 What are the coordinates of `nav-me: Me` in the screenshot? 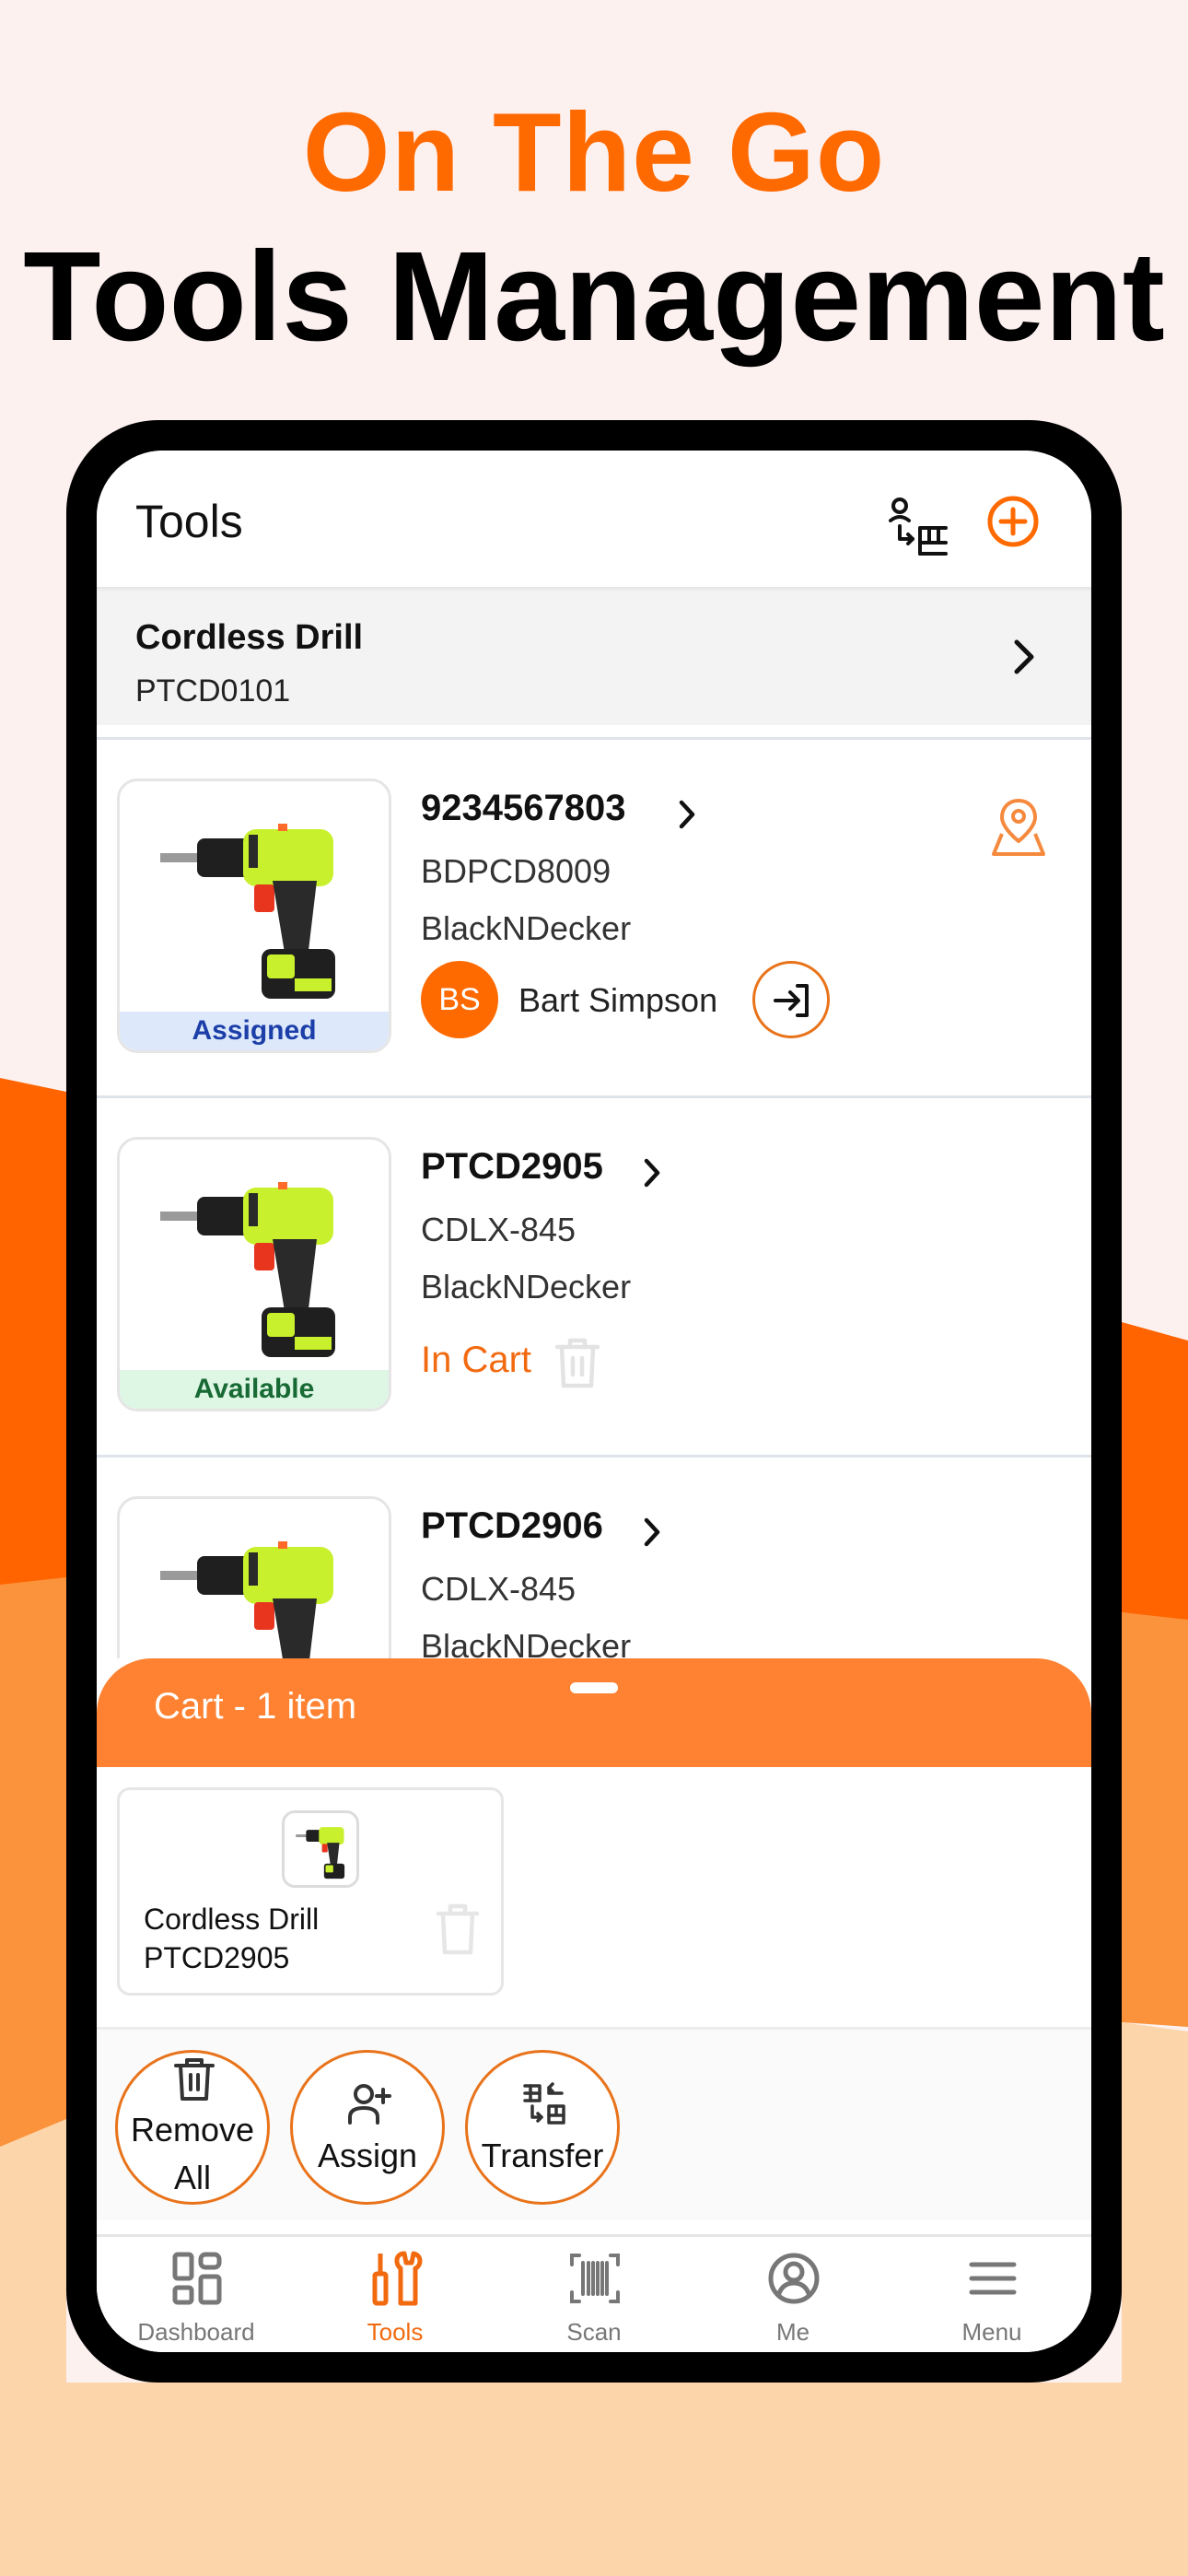 It's located at (792, 2294).